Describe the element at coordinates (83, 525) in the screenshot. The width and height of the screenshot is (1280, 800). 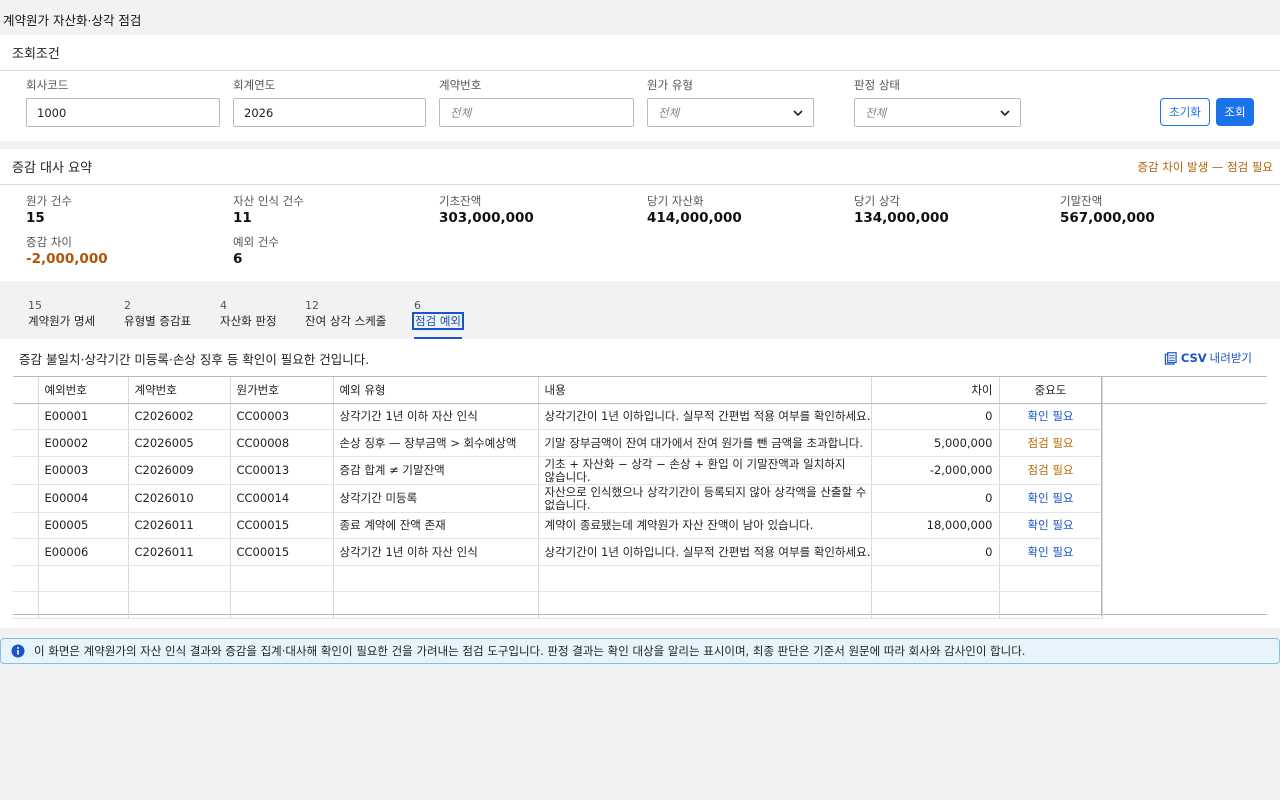
I see `cell-id: E00005` at that location.